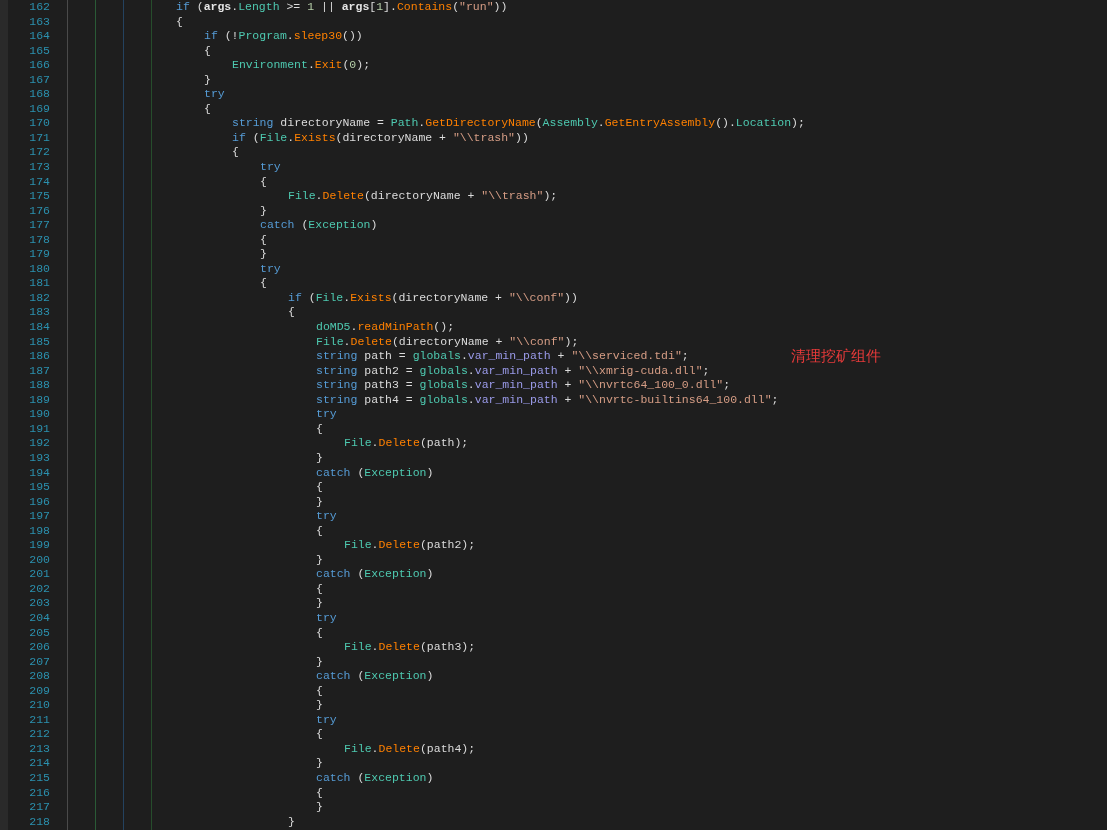  Describe the element at coordinates (39, 574) in the screenshot. I see `line-number: 201` at that location.